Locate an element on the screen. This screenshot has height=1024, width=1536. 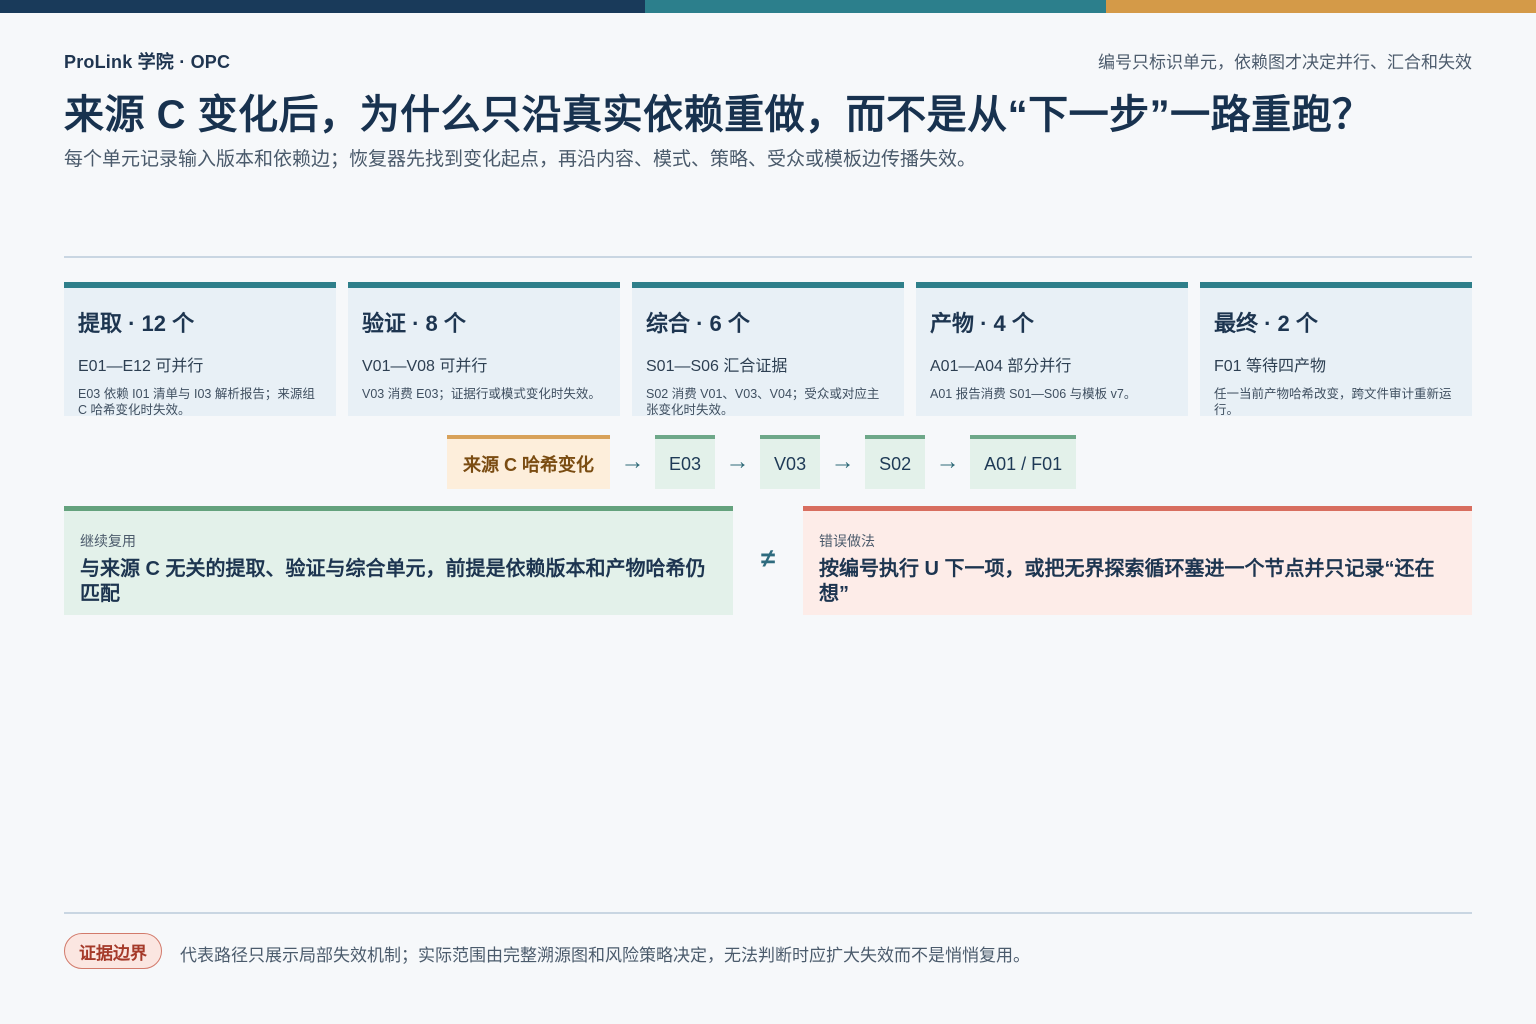
stage-title: 综合 · 6 个 is located at coordinates (698, 323).